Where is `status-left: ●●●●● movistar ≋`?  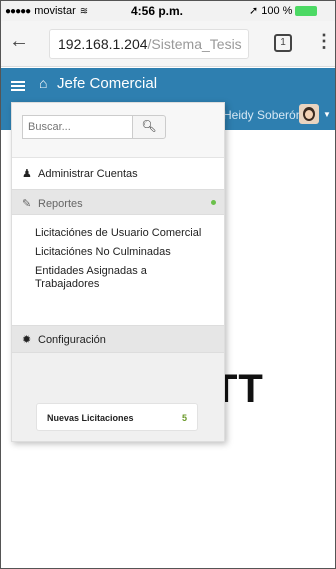 status-left: ●●●●● movistar ≋ is located at coordinates (46, 11).